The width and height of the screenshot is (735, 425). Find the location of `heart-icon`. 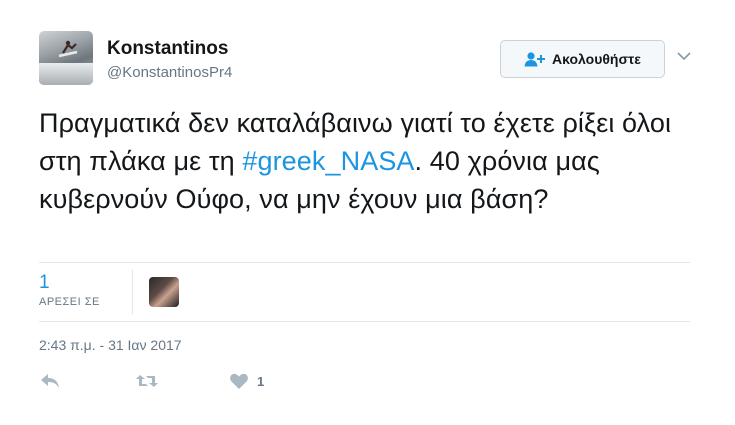

heart-icon is located at coordinates (239, 381).